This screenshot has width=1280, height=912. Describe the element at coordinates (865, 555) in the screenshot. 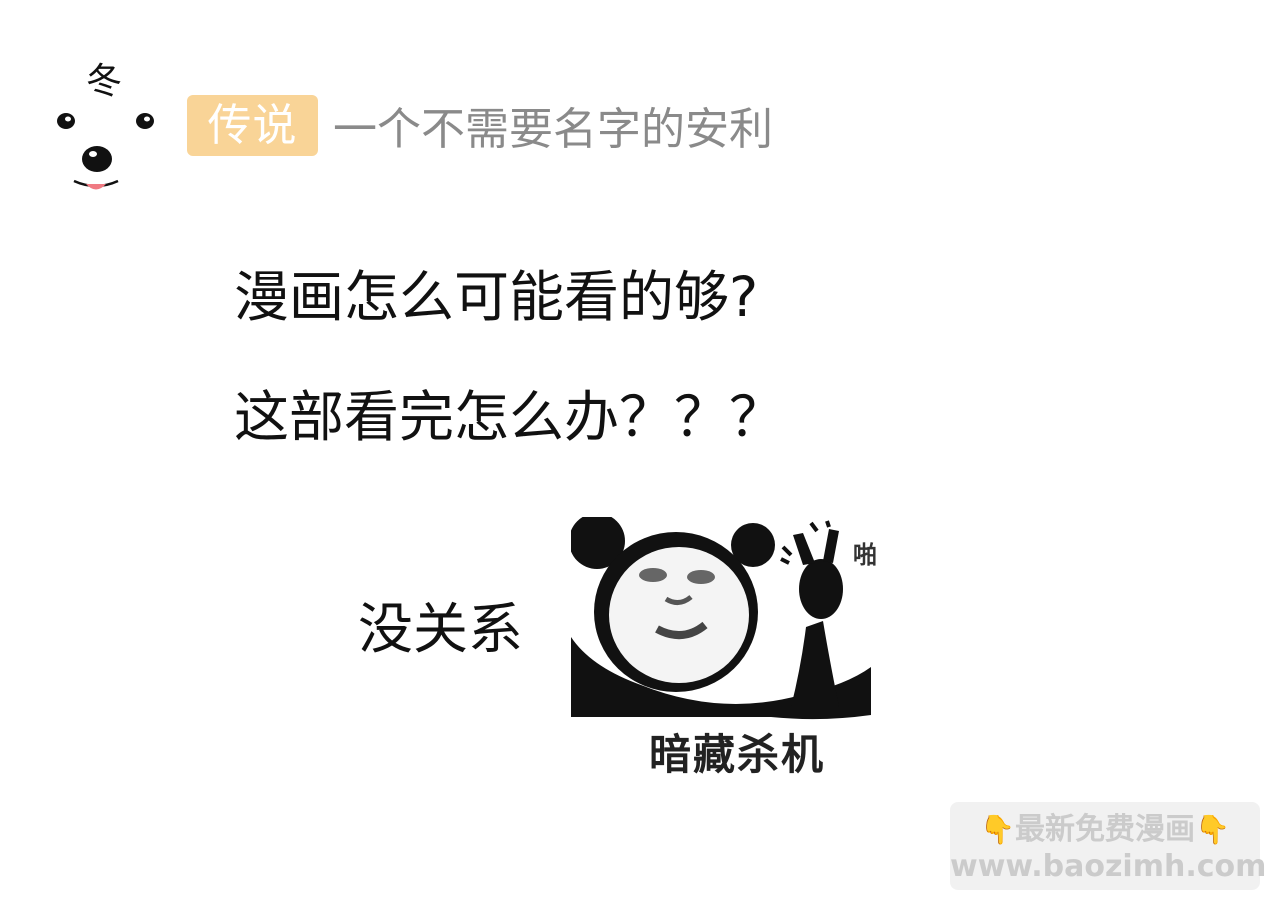

I see `meme-sfx-text: 啪` at that location.